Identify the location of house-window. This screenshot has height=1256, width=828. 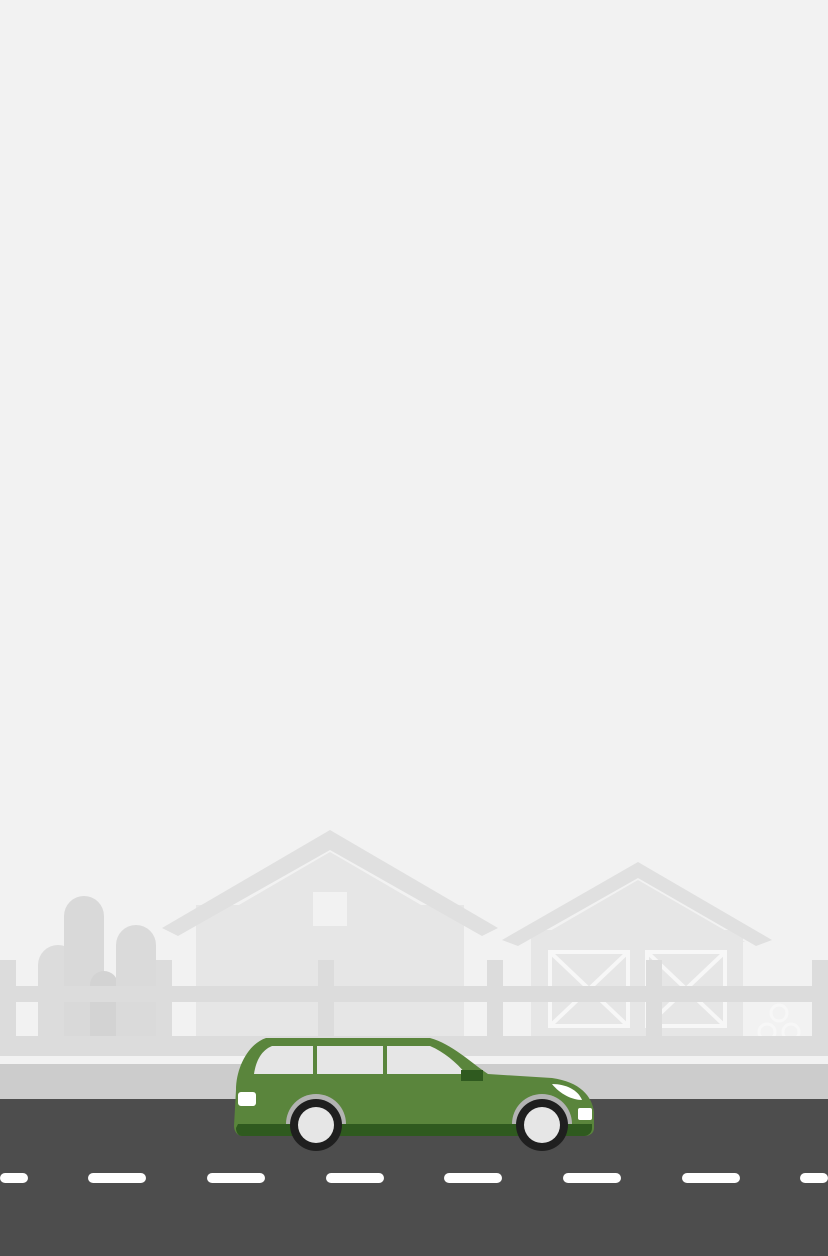
(330, 909).